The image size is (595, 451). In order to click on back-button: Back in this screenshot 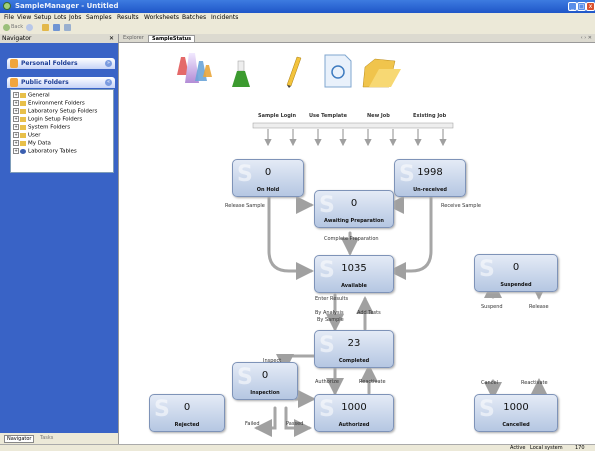, I will do `click(17, 27)`.